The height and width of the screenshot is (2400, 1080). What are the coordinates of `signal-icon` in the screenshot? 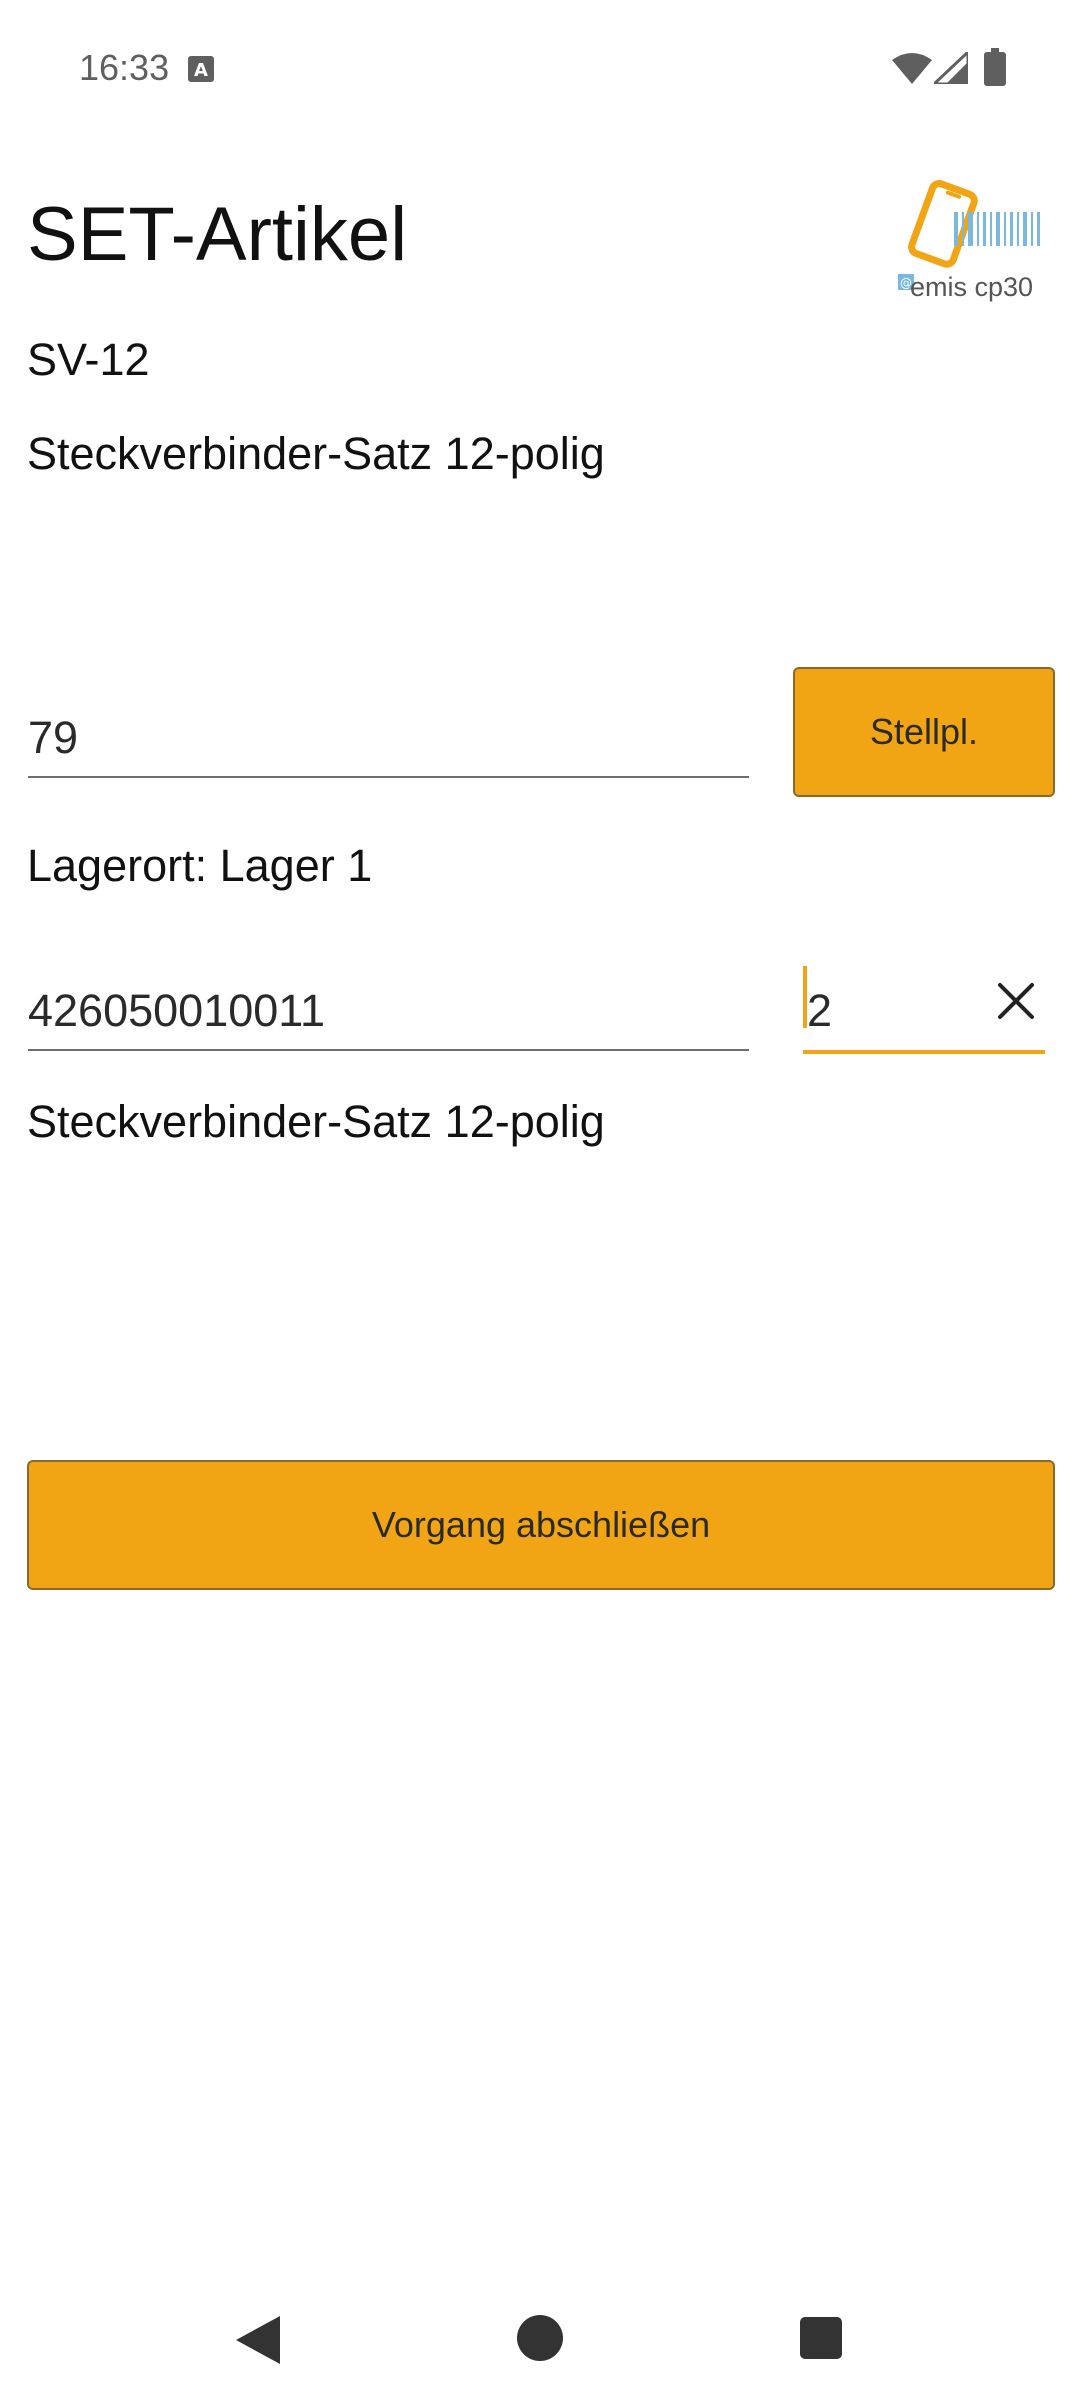 It's located at (951, 68).